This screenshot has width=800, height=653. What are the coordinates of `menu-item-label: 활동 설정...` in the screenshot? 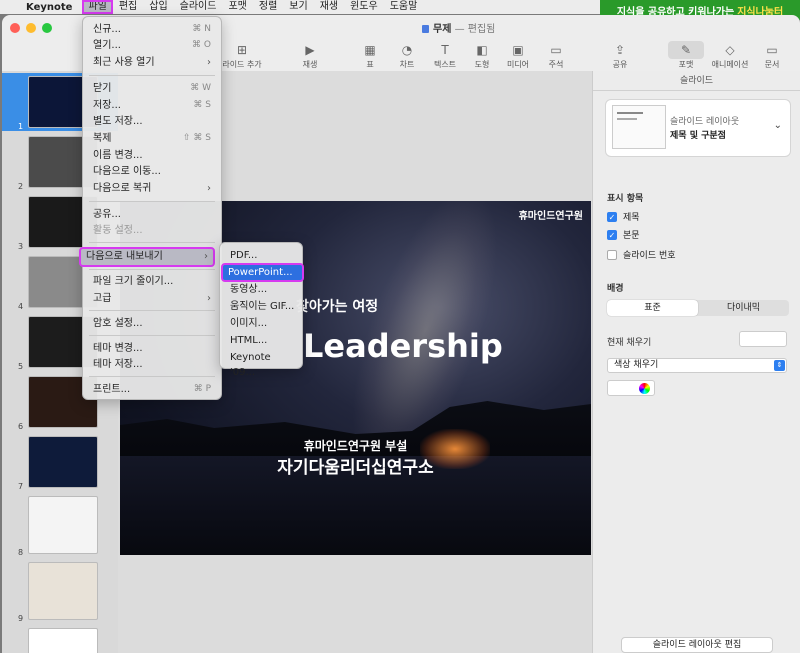 It's located at (118, 230).